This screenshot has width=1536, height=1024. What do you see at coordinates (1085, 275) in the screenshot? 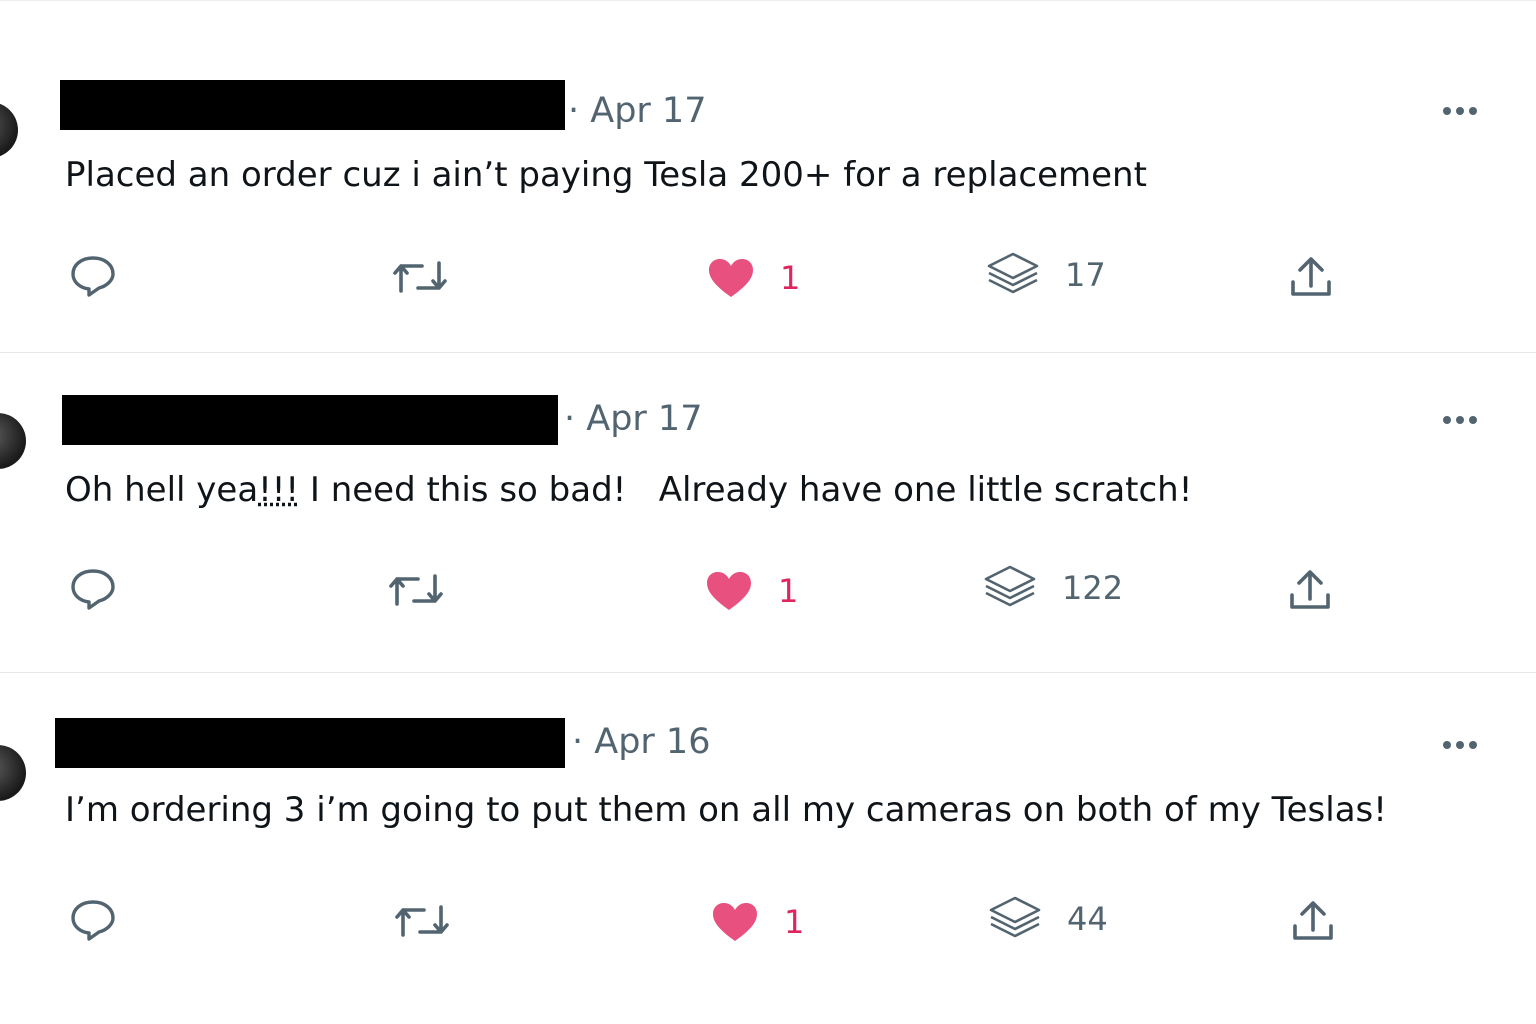
I see `views-count: 17` at bounding box center [1085, 275].